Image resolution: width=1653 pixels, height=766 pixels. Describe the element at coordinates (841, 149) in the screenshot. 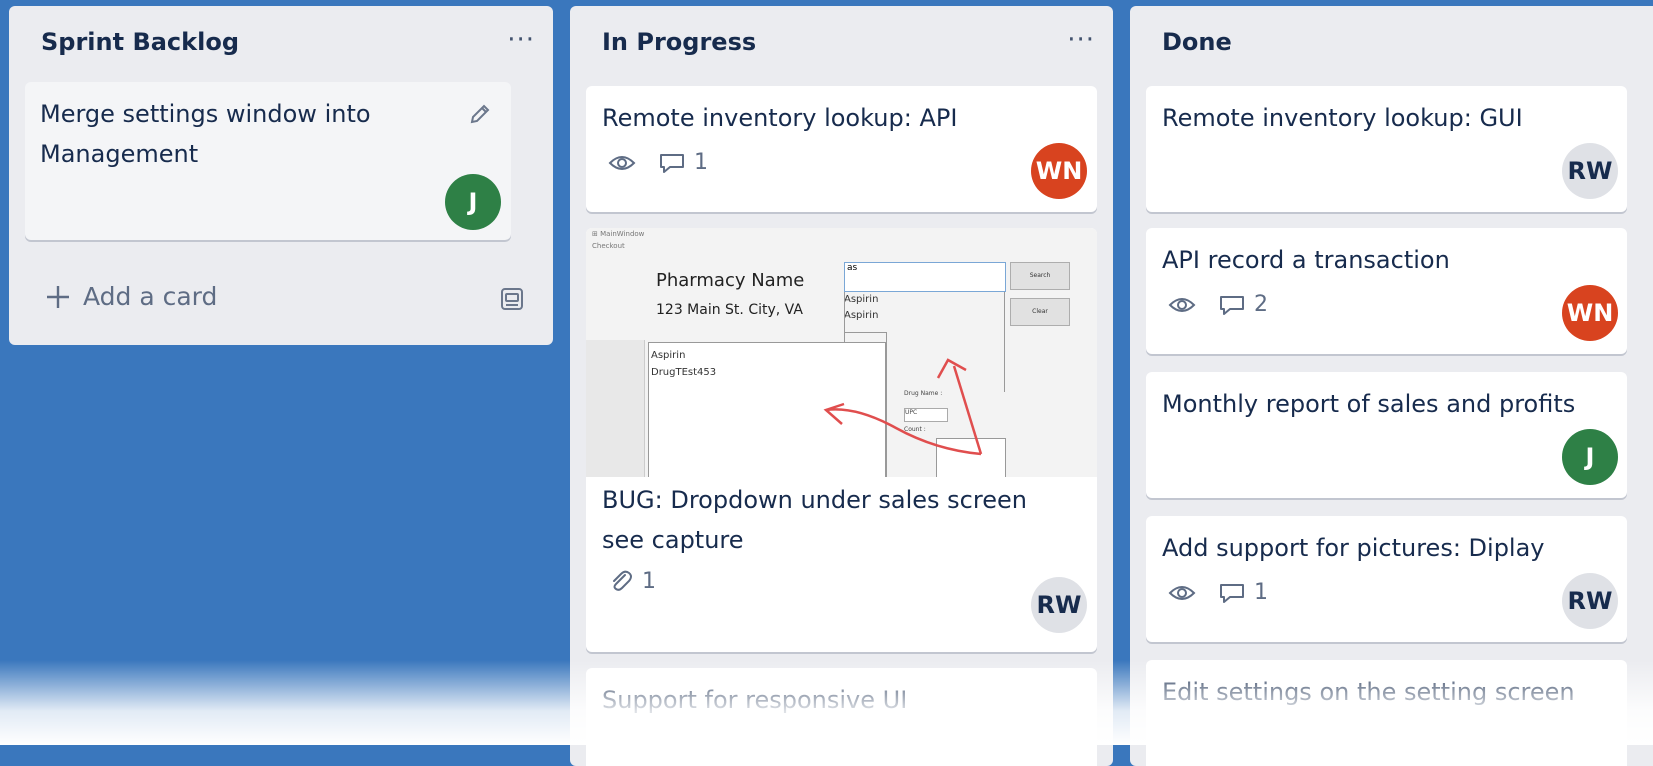

I see `card: Remote inventory lookup: API 1 WN` at that location.